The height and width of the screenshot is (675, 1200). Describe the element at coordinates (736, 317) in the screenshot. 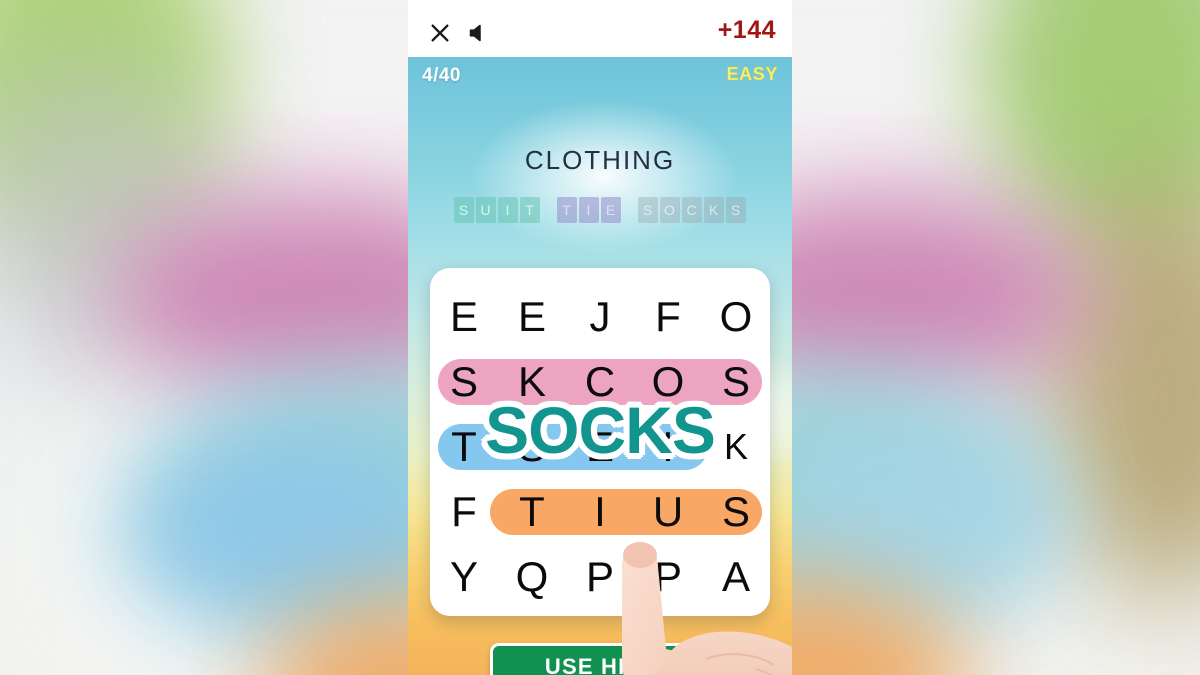

I see `grid-cell: O` at that location.